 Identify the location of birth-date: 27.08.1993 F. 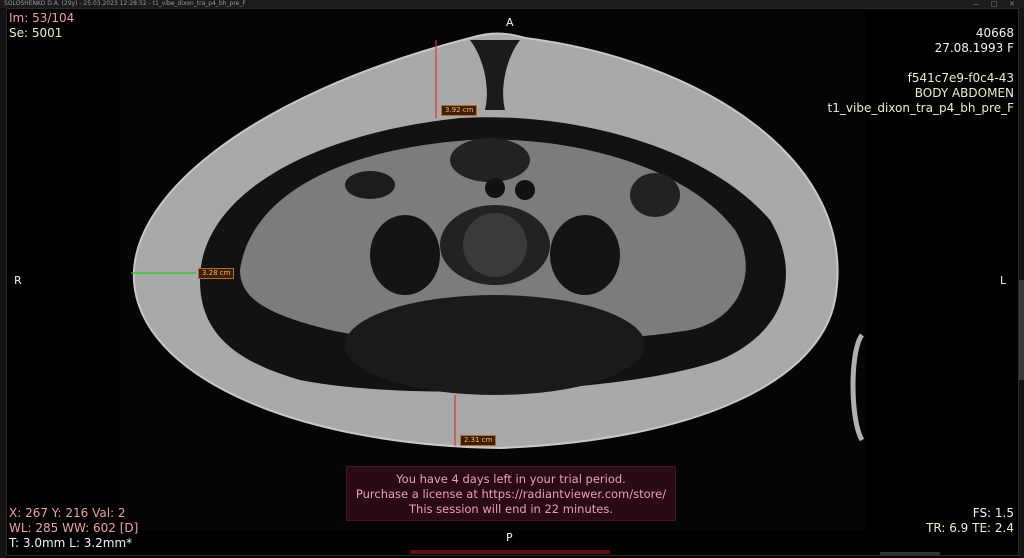
(974, 48).